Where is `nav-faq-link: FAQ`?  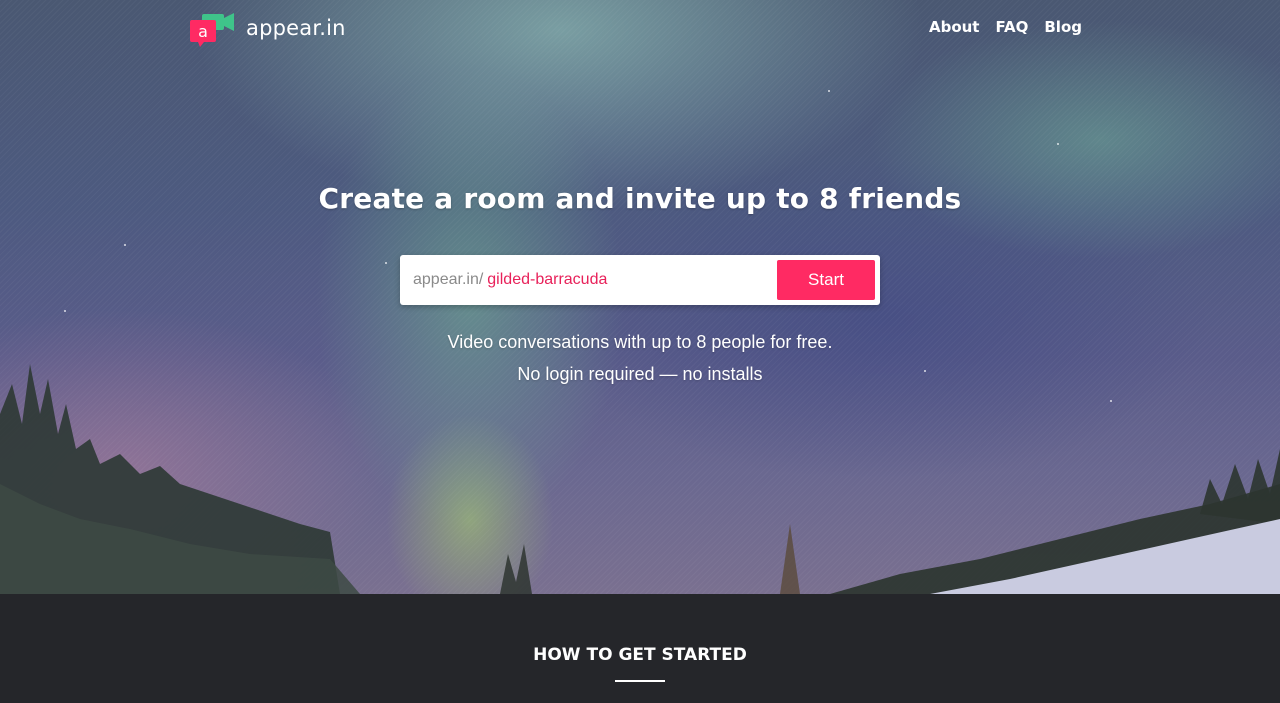
nav-faq-link: FAQ is located at coordinates (1011, 27).